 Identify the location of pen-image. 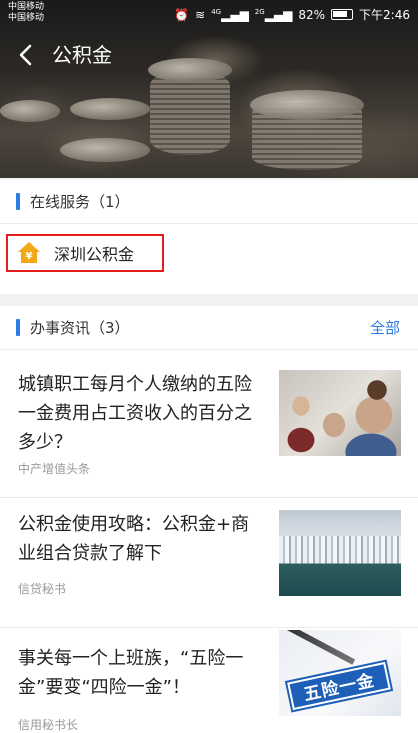
(317, 647).